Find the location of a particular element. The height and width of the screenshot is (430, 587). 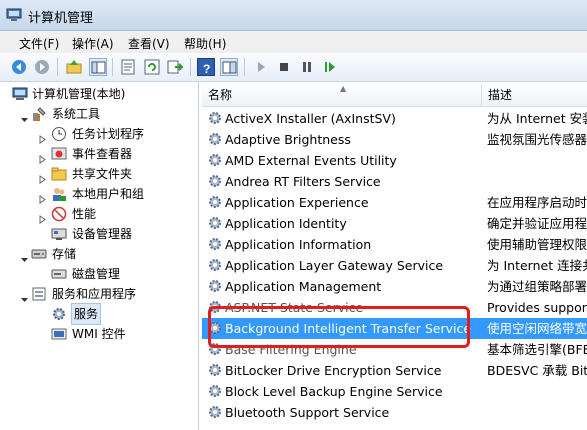

computer-management-icon is located at coordinates (14, 15).